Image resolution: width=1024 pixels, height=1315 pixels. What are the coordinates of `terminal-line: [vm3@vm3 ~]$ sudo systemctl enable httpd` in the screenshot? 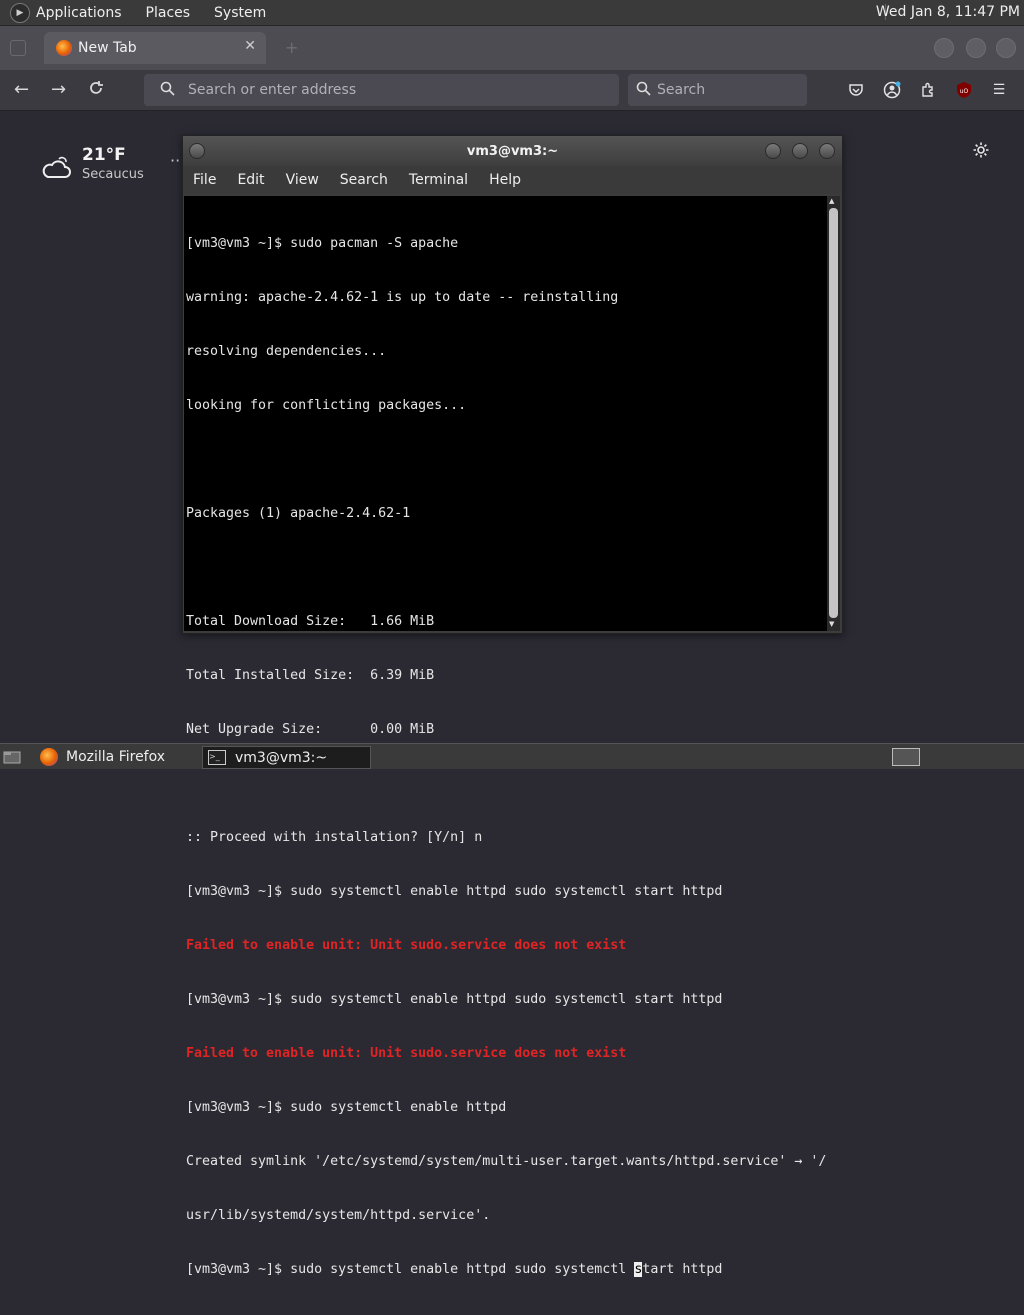 It's located at (346, 1107).